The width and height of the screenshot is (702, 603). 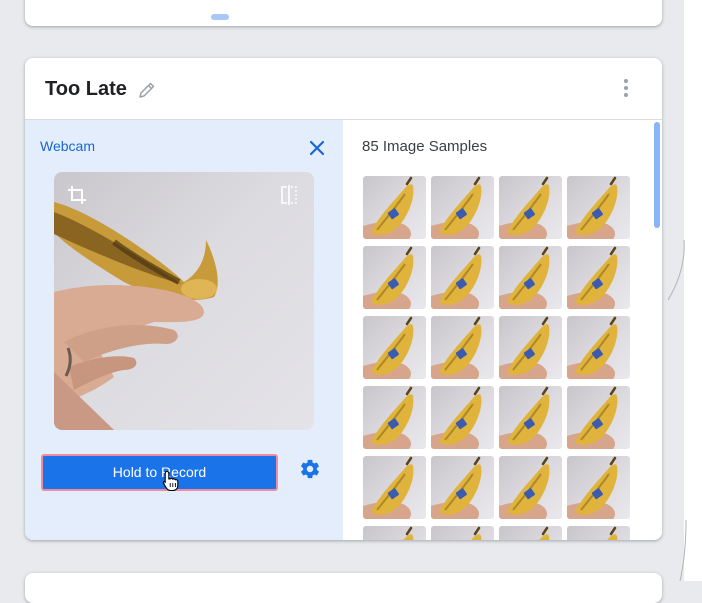 What do you see at coordinates (136, 316) in the screenshot?
I see `webcam-feed-image` at bounding box center [136, 316].